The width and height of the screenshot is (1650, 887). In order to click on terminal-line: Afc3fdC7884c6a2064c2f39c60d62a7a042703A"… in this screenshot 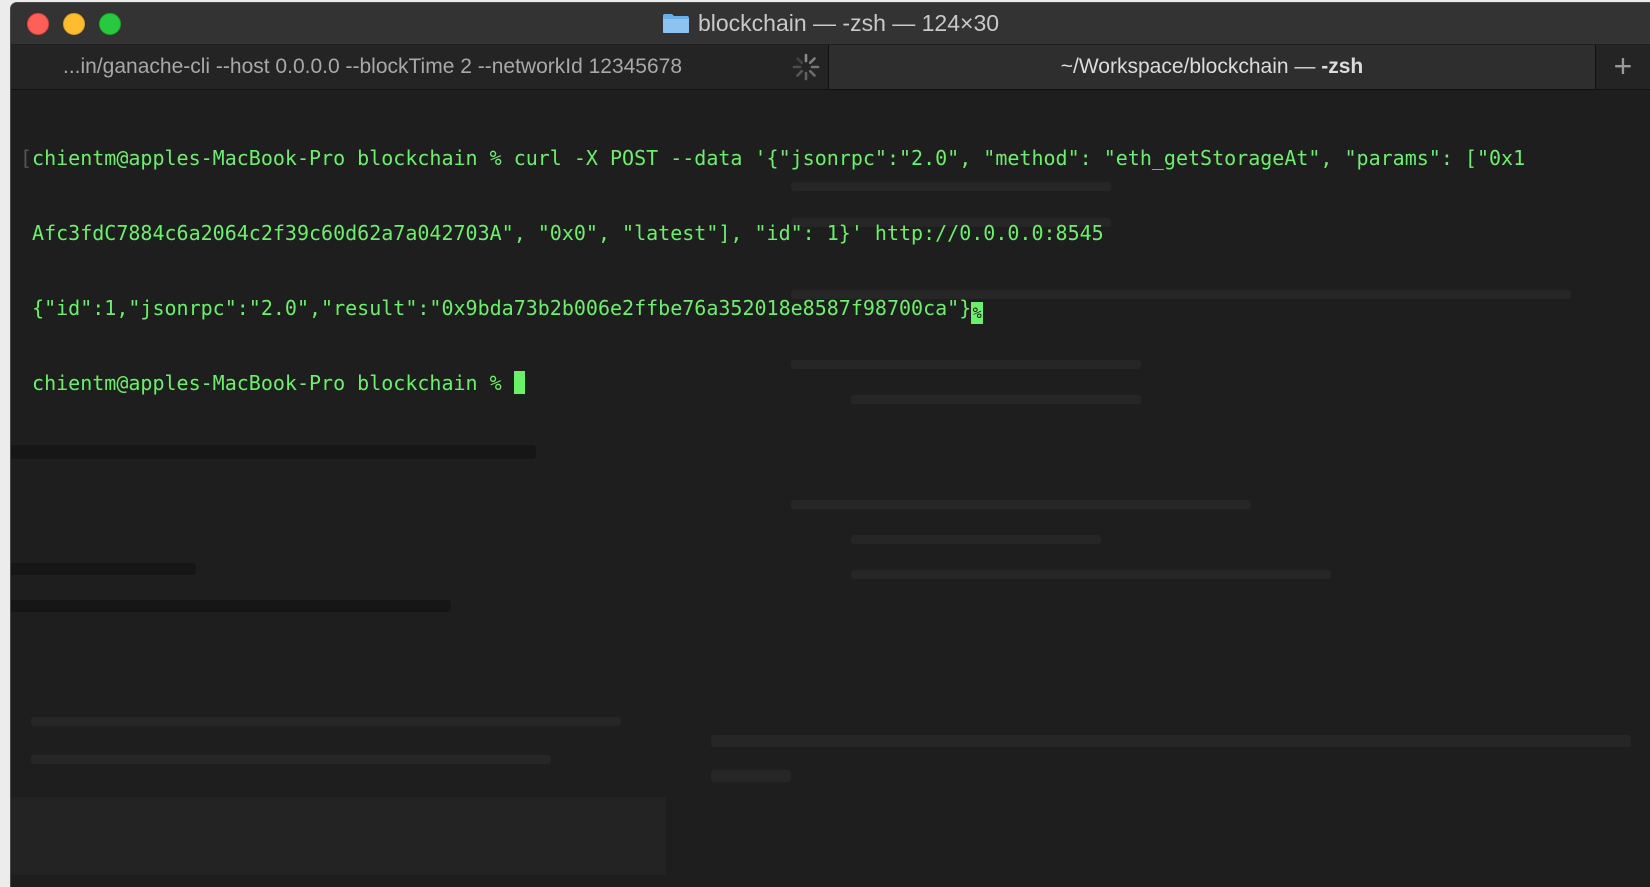, I will do `click(772, 233)`.